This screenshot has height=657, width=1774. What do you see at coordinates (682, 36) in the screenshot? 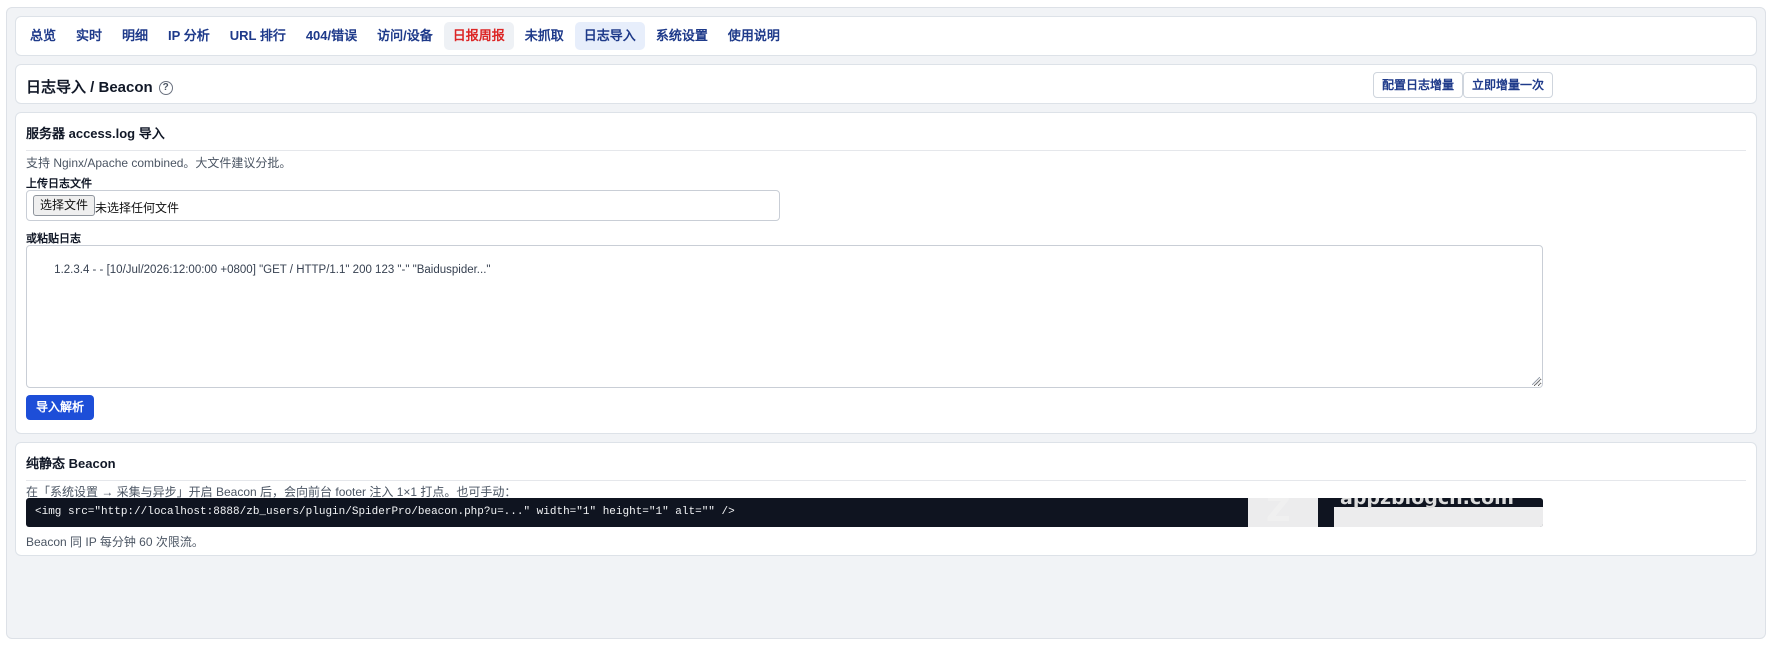
I see `tab-system-settings: 系统设置` at bounding box center [682, 36].